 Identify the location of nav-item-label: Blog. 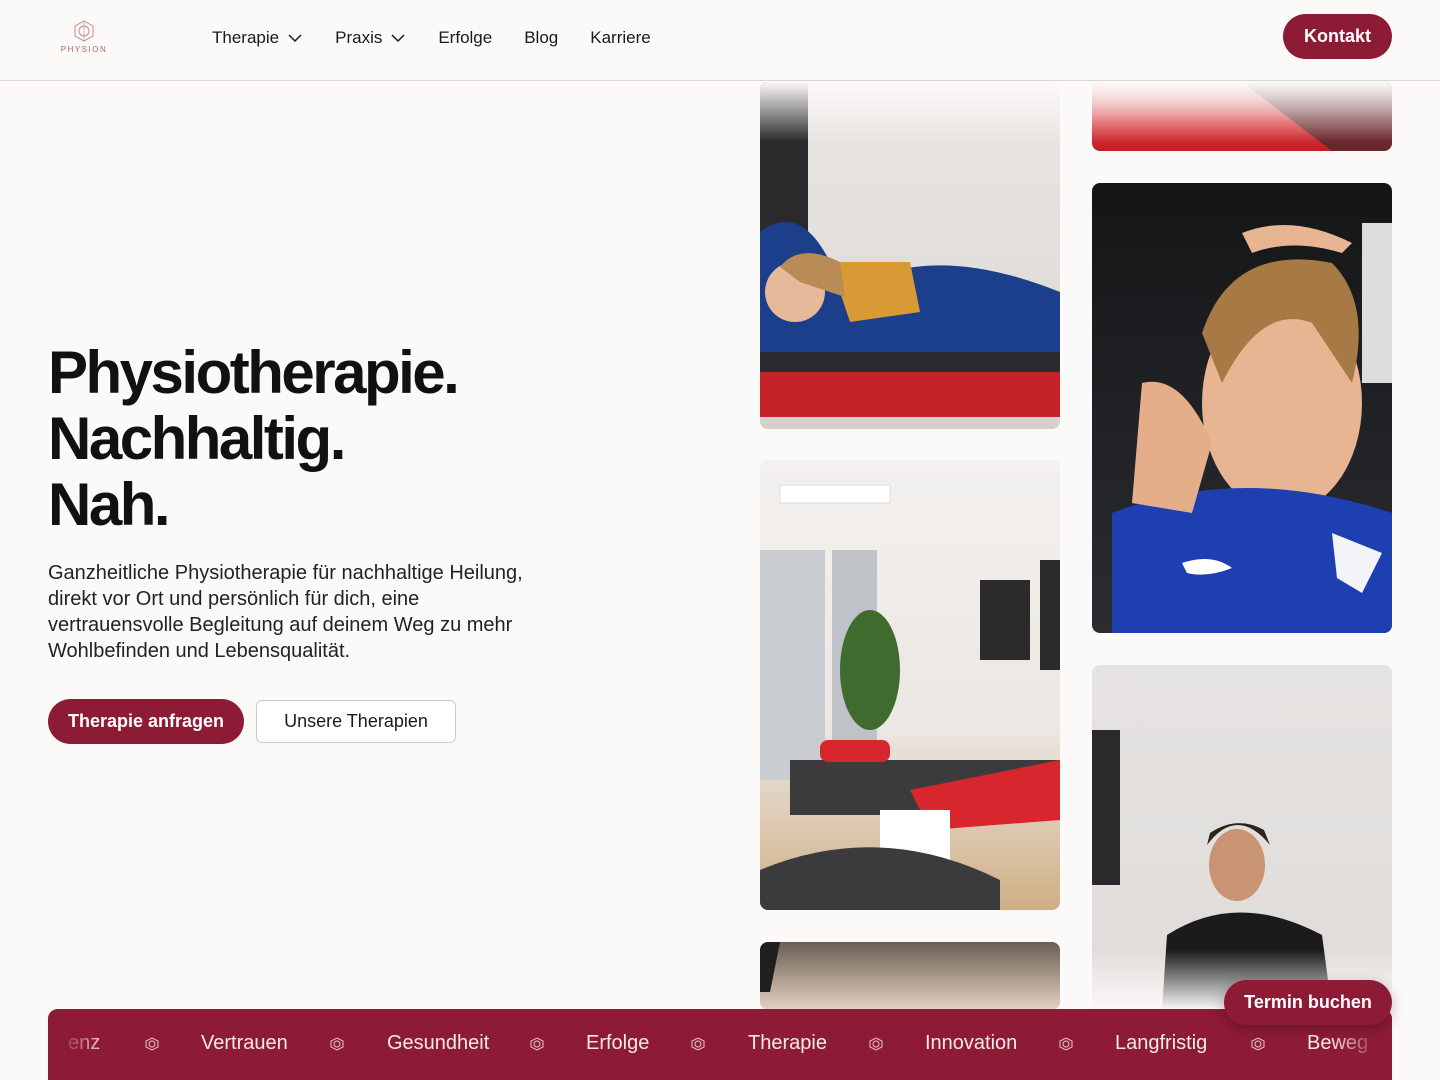
(541, 37).